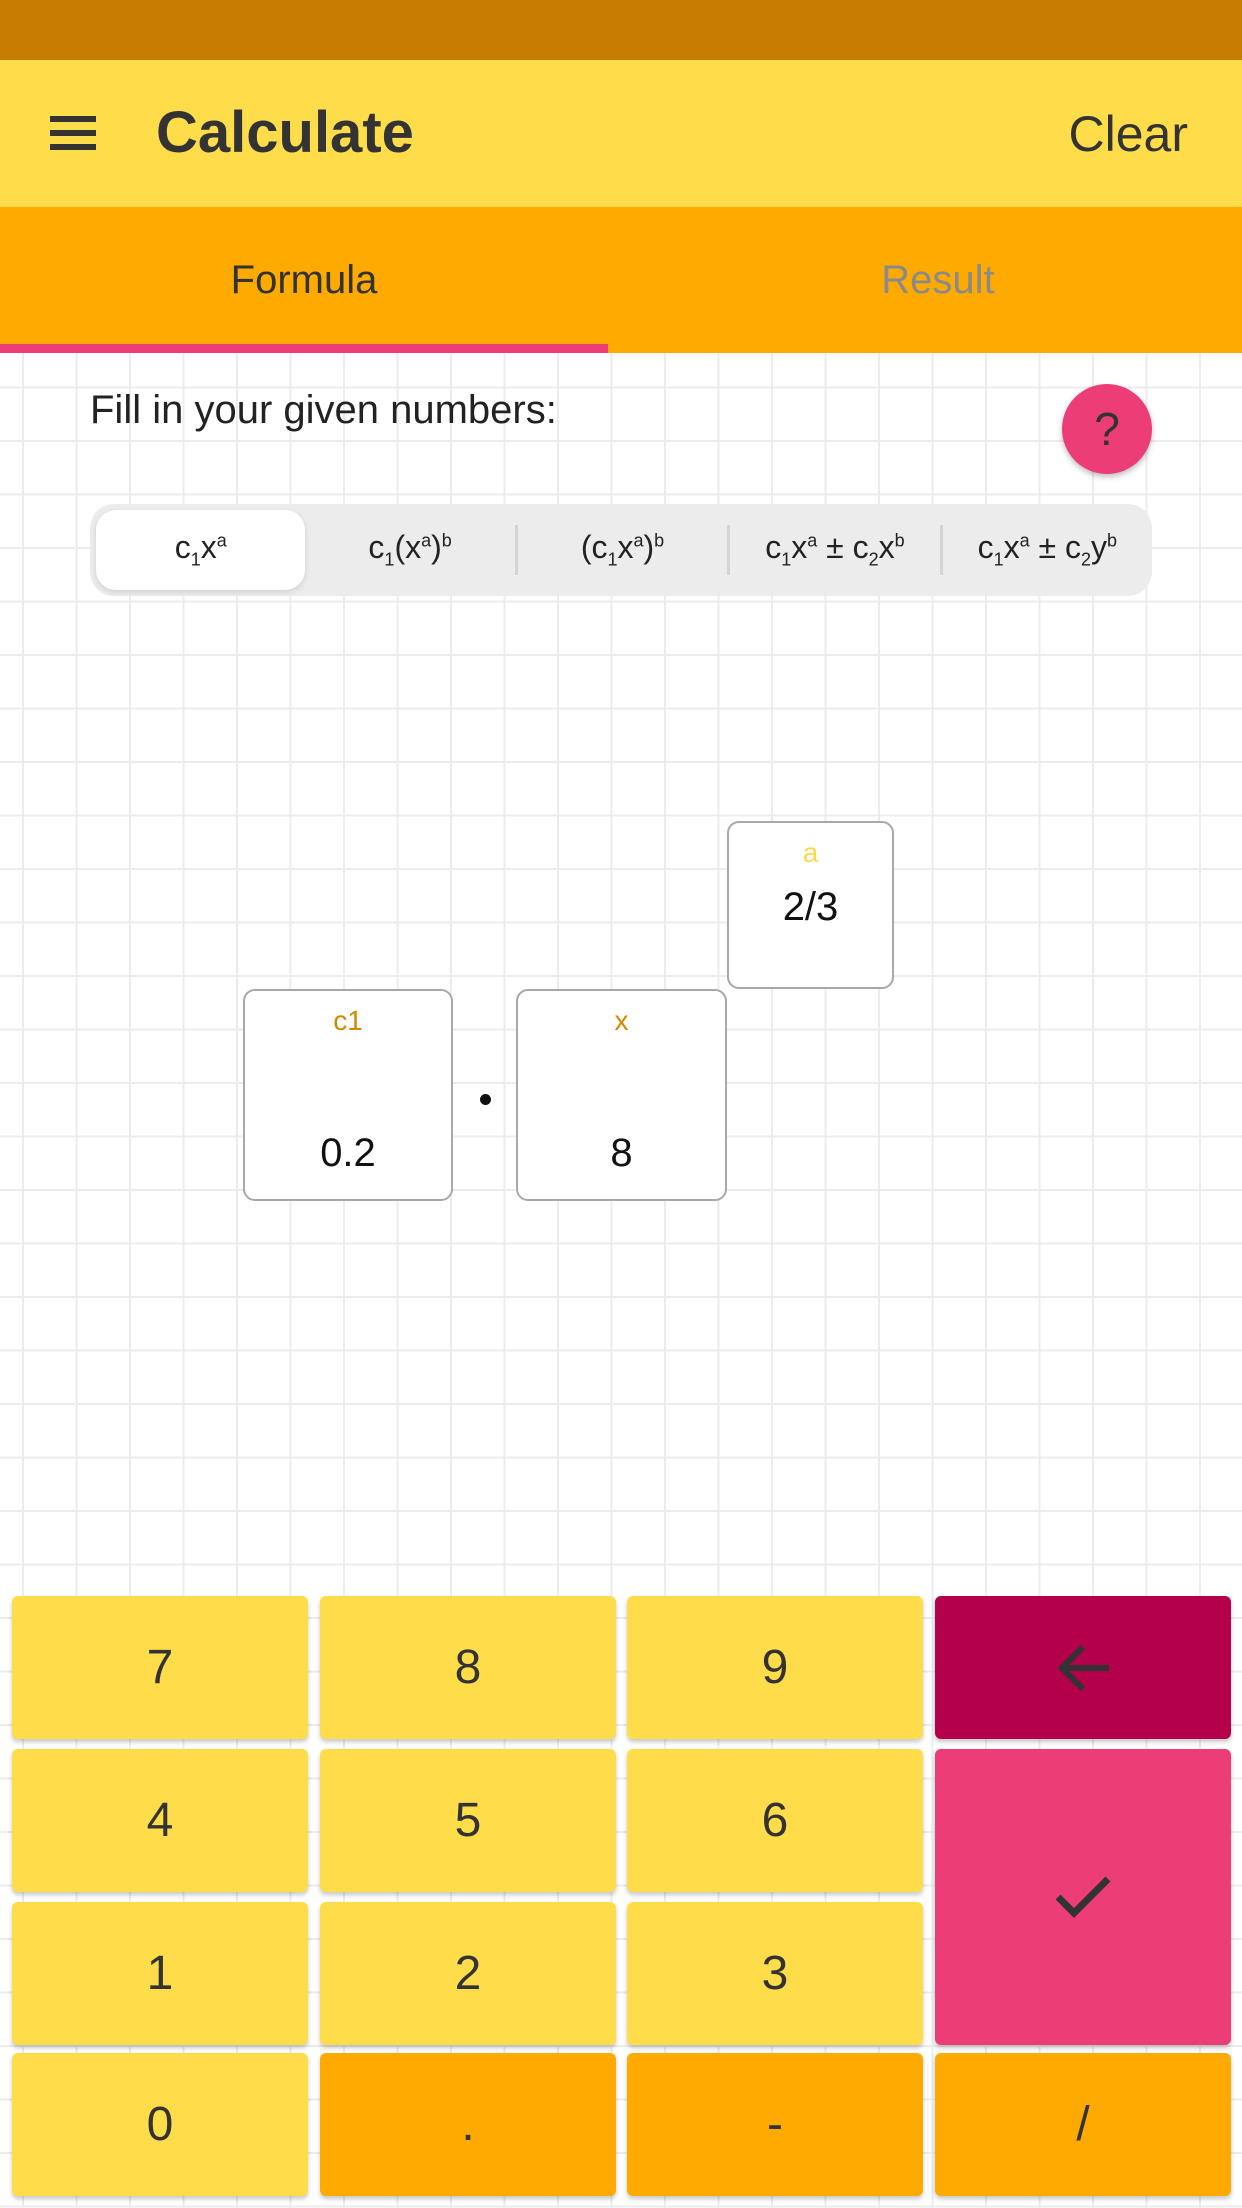  What do you see at coordinates (468, 1667) in the screenshot?
I see `key-8: 8` at bounding box center [468, 1667].